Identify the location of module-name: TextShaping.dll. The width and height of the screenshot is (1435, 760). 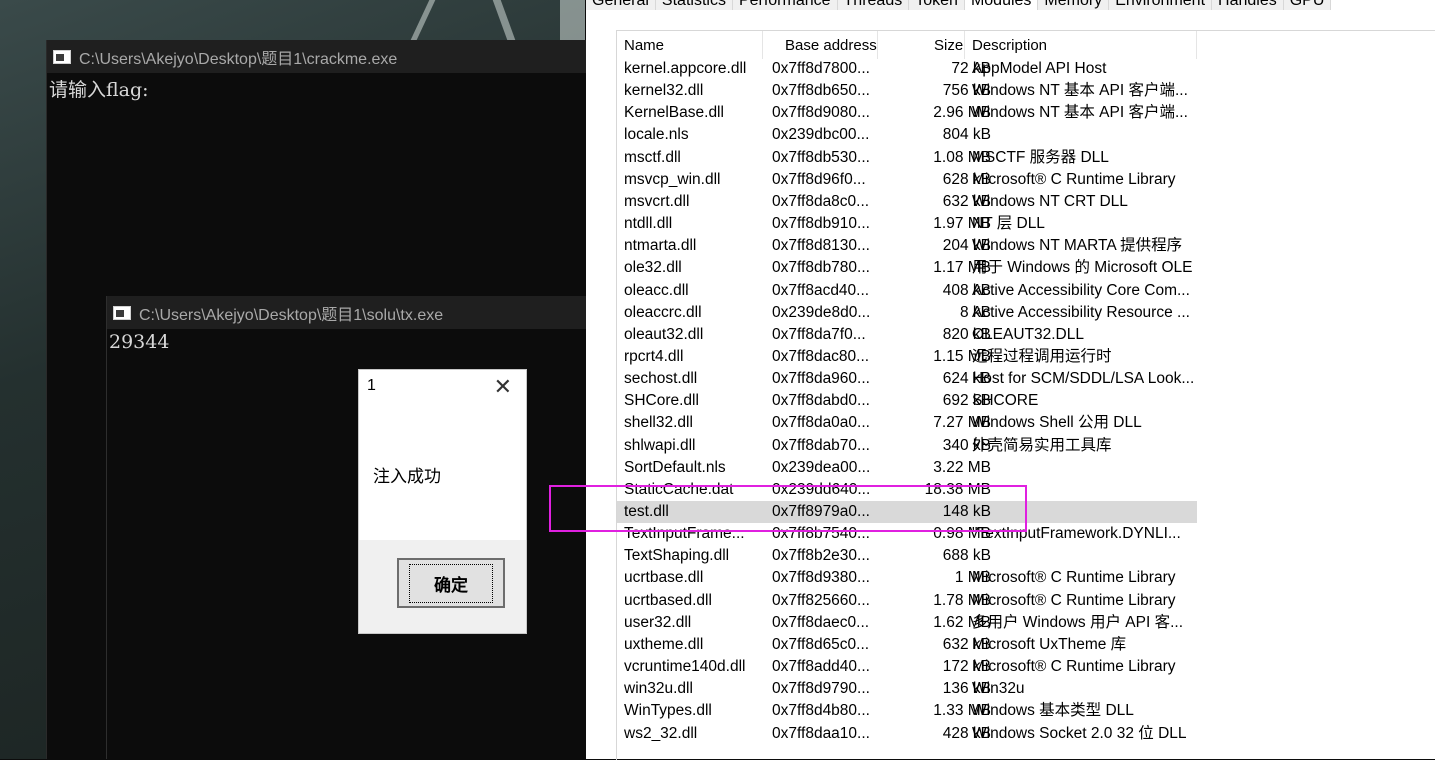
(677, 556).